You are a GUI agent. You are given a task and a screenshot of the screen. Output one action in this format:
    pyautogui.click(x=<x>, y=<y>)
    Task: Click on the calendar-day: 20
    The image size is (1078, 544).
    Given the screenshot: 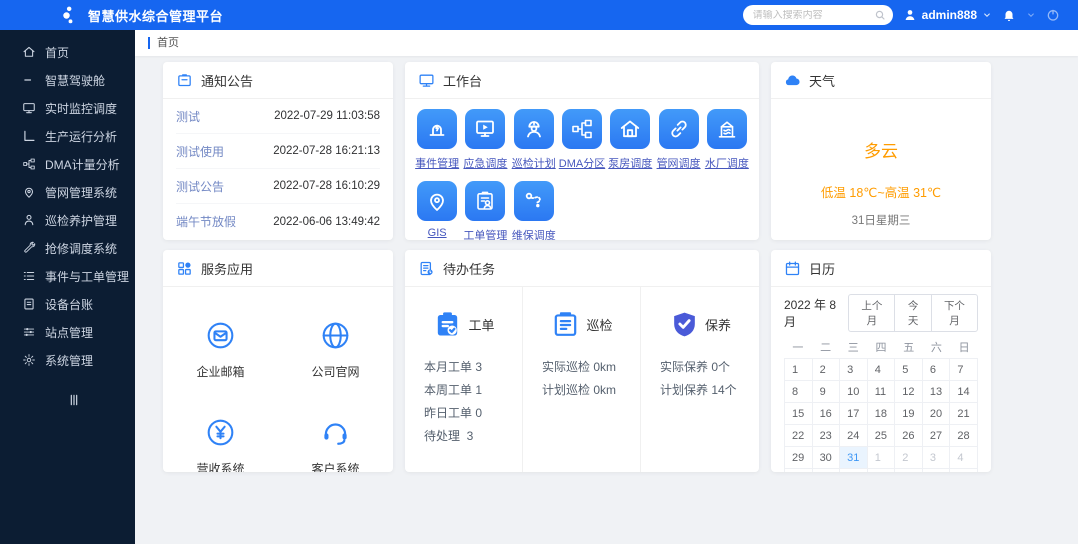 What is the action you would take?
    pyautogui.click(x=936, y=414)
    